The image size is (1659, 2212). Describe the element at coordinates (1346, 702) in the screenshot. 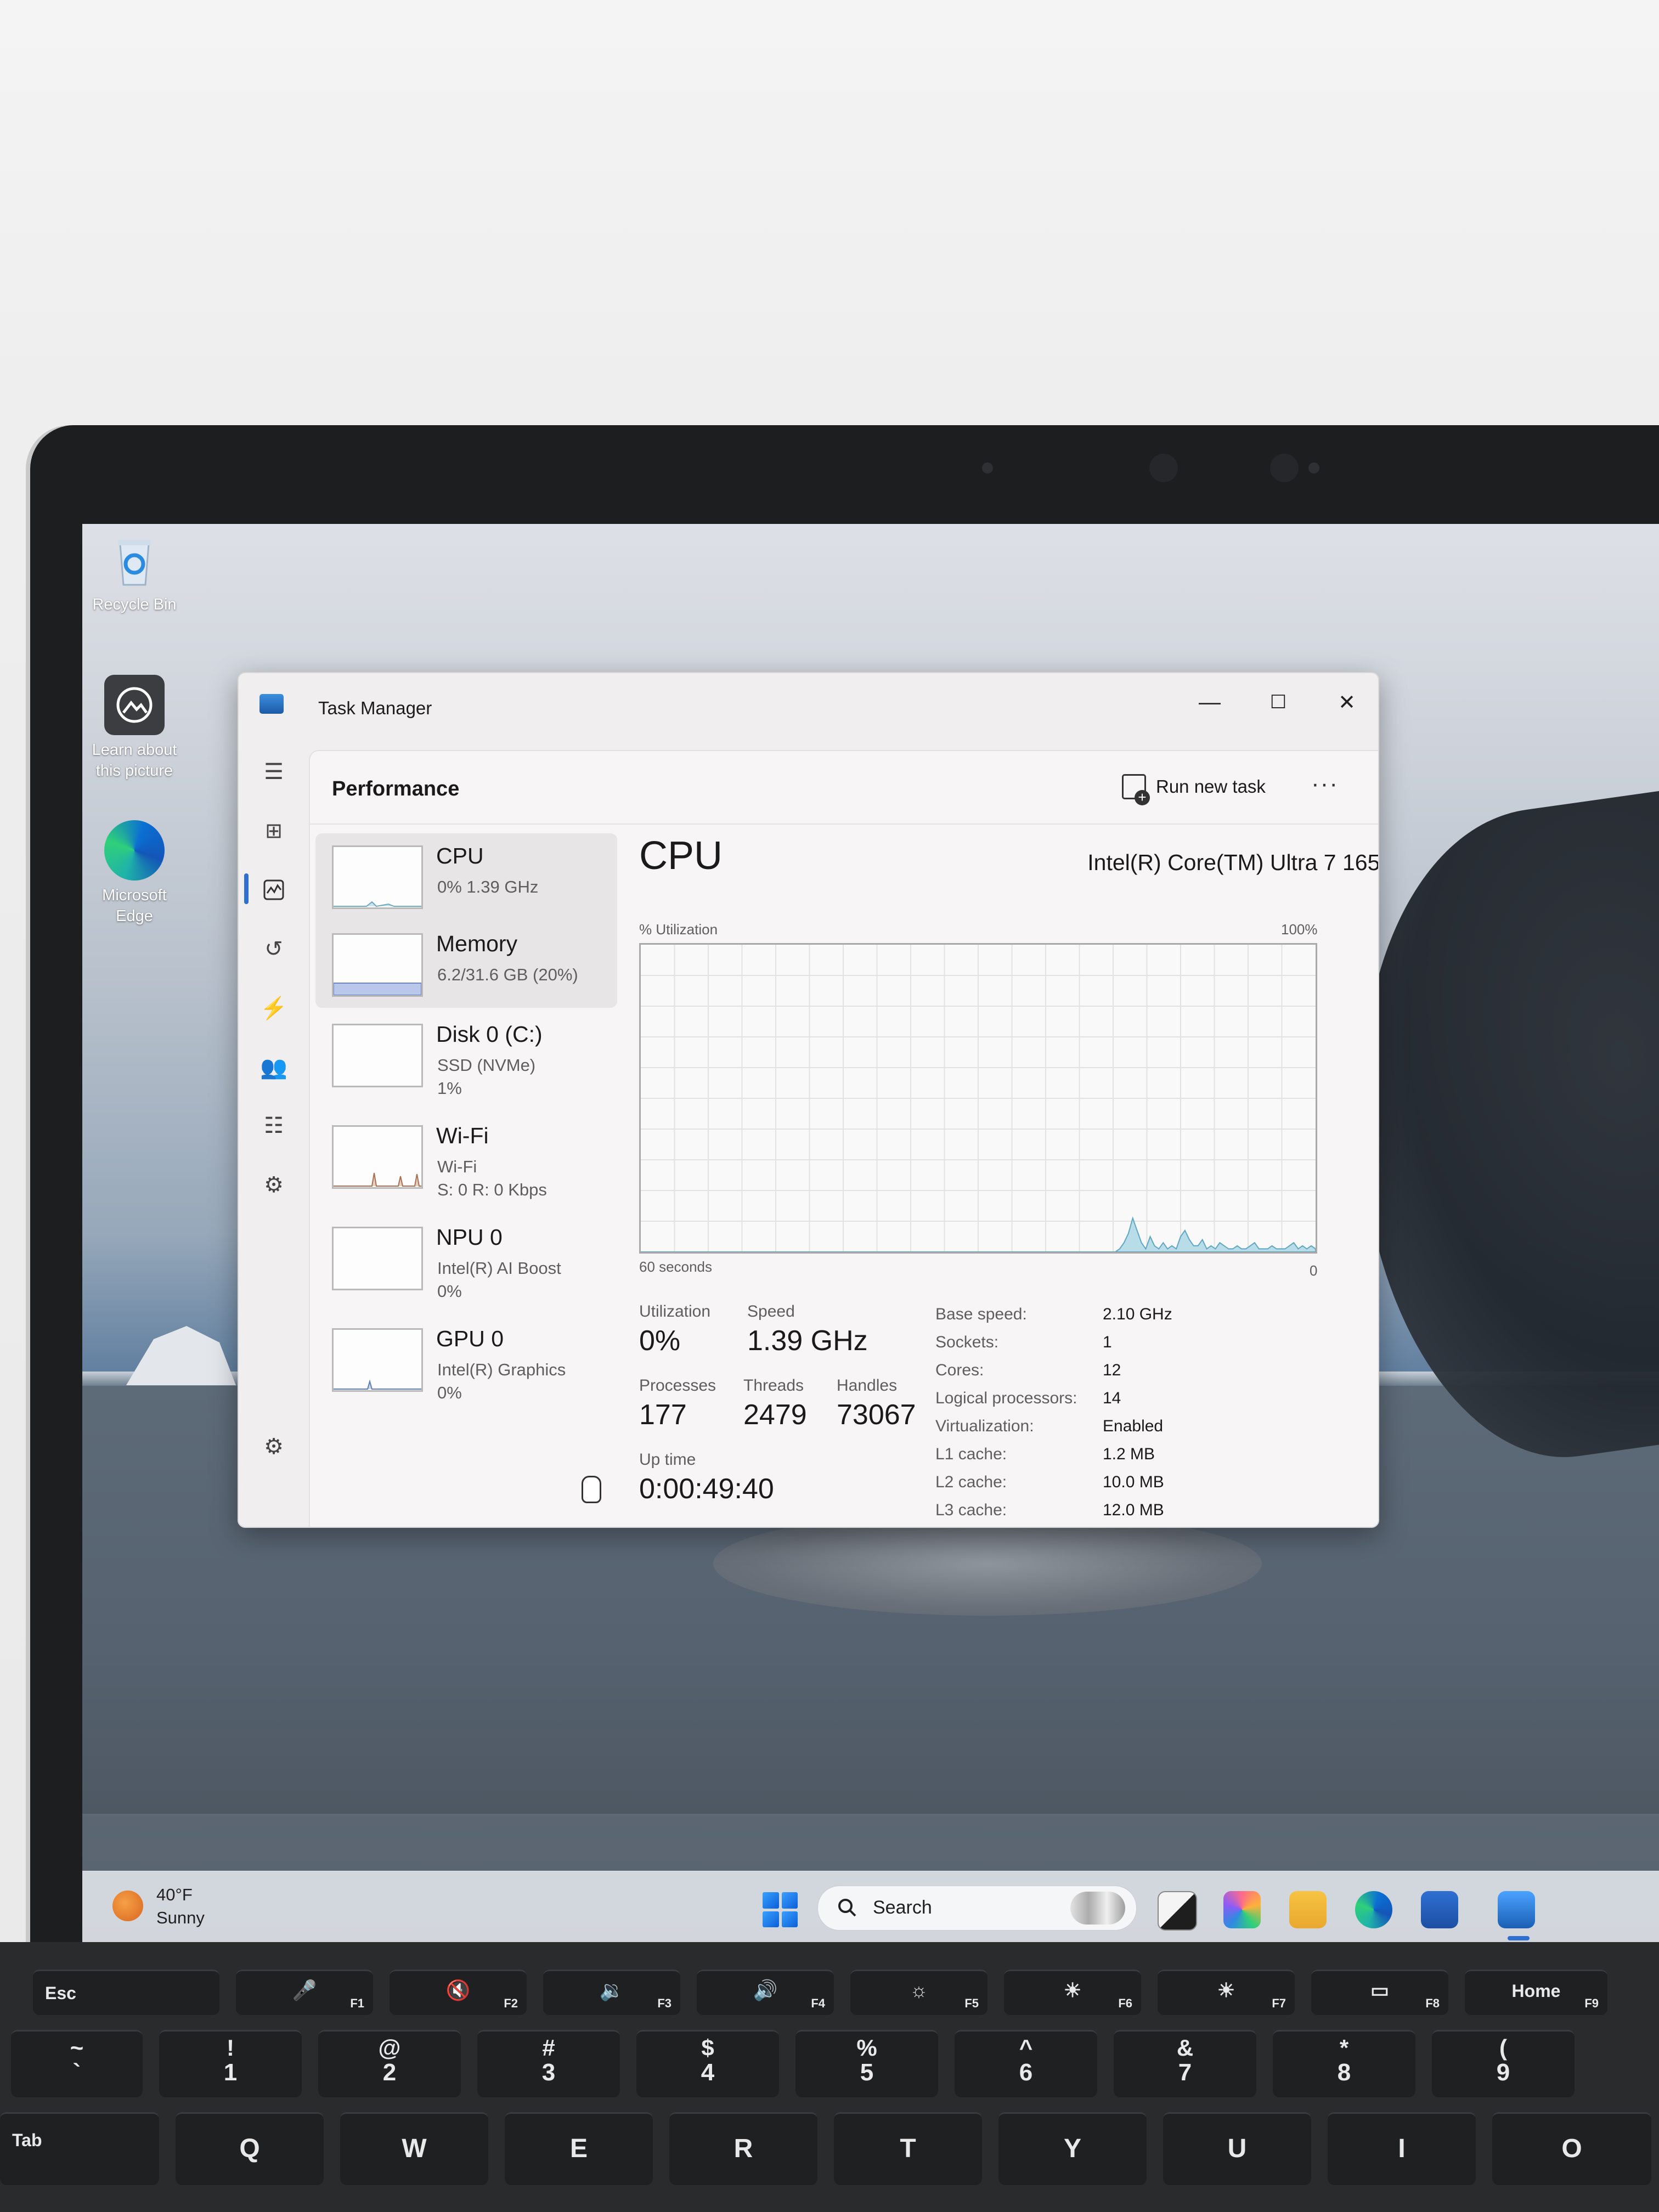

I see `close-button: ✕` at that location.